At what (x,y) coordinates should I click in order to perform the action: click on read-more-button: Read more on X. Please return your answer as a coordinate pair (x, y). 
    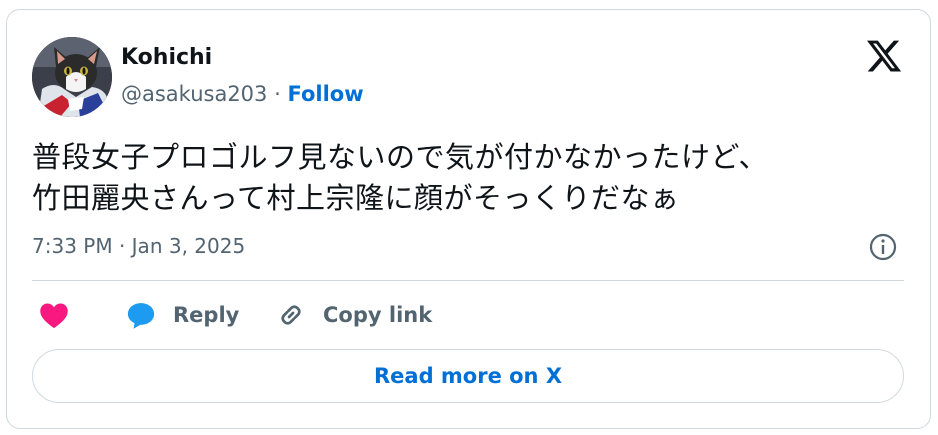
    Looking at the image, I should click on (468, 376).